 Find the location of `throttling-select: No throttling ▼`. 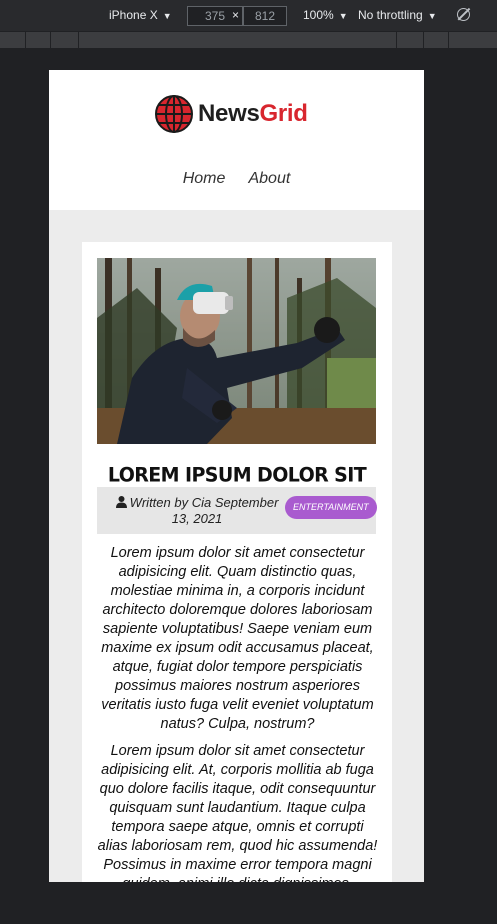

throttling-select: No throttling ▼ is located at coordinates (397, 15).